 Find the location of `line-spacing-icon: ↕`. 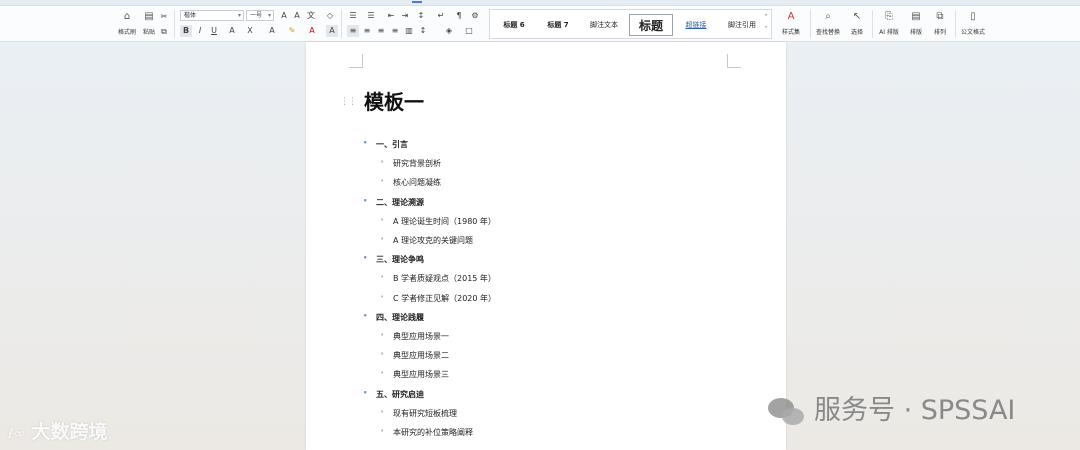

line-spacing-icon: ↕ is located at coordinates (423, 31).